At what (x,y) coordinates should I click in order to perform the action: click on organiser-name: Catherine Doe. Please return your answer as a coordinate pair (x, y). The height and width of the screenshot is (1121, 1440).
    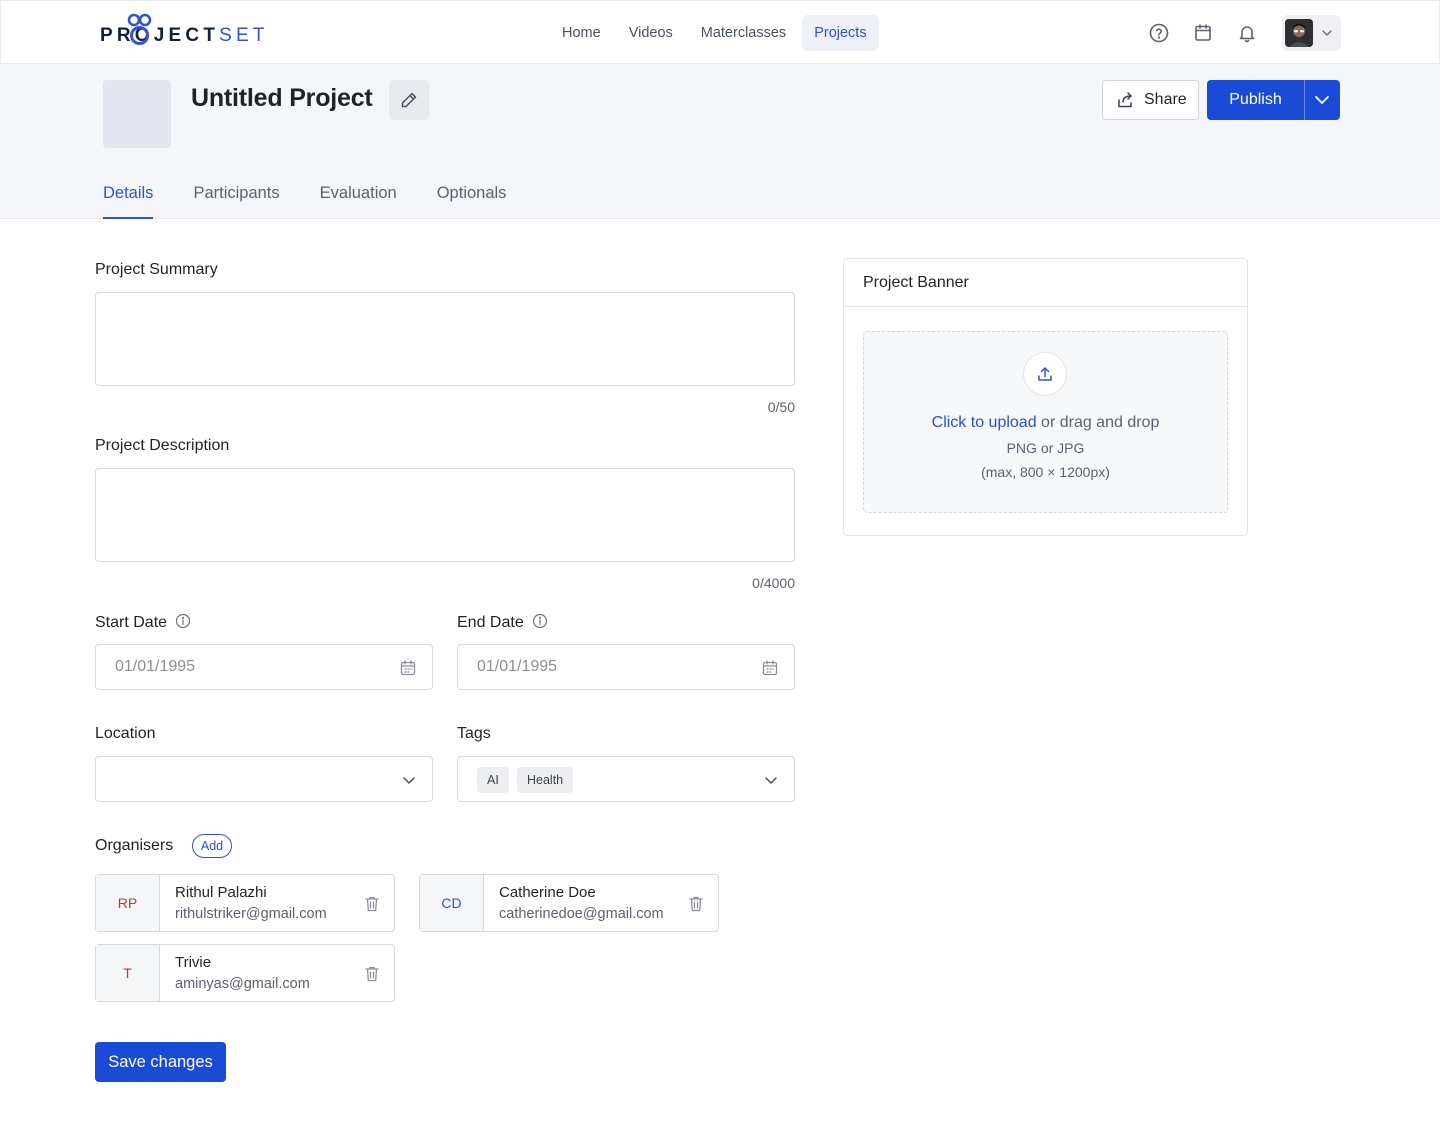
    Looking at the image, I should click on (547, 892).